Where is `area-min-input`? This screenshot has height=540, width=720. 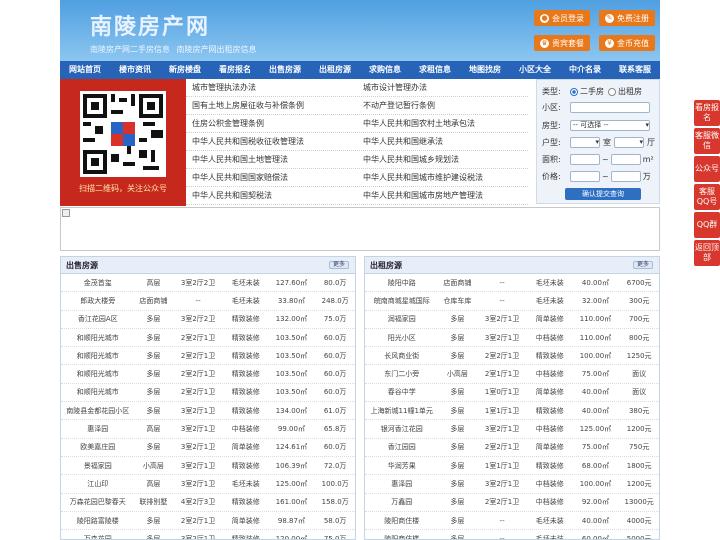 area-min-input is located at coordinates (585, 159).